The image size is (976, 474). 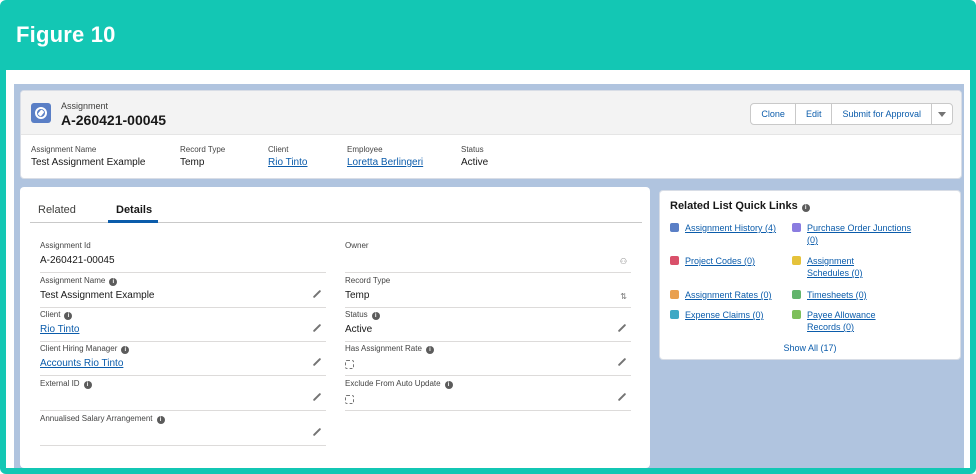 I want to click on project-code-icon, so click(x=674, y=260).